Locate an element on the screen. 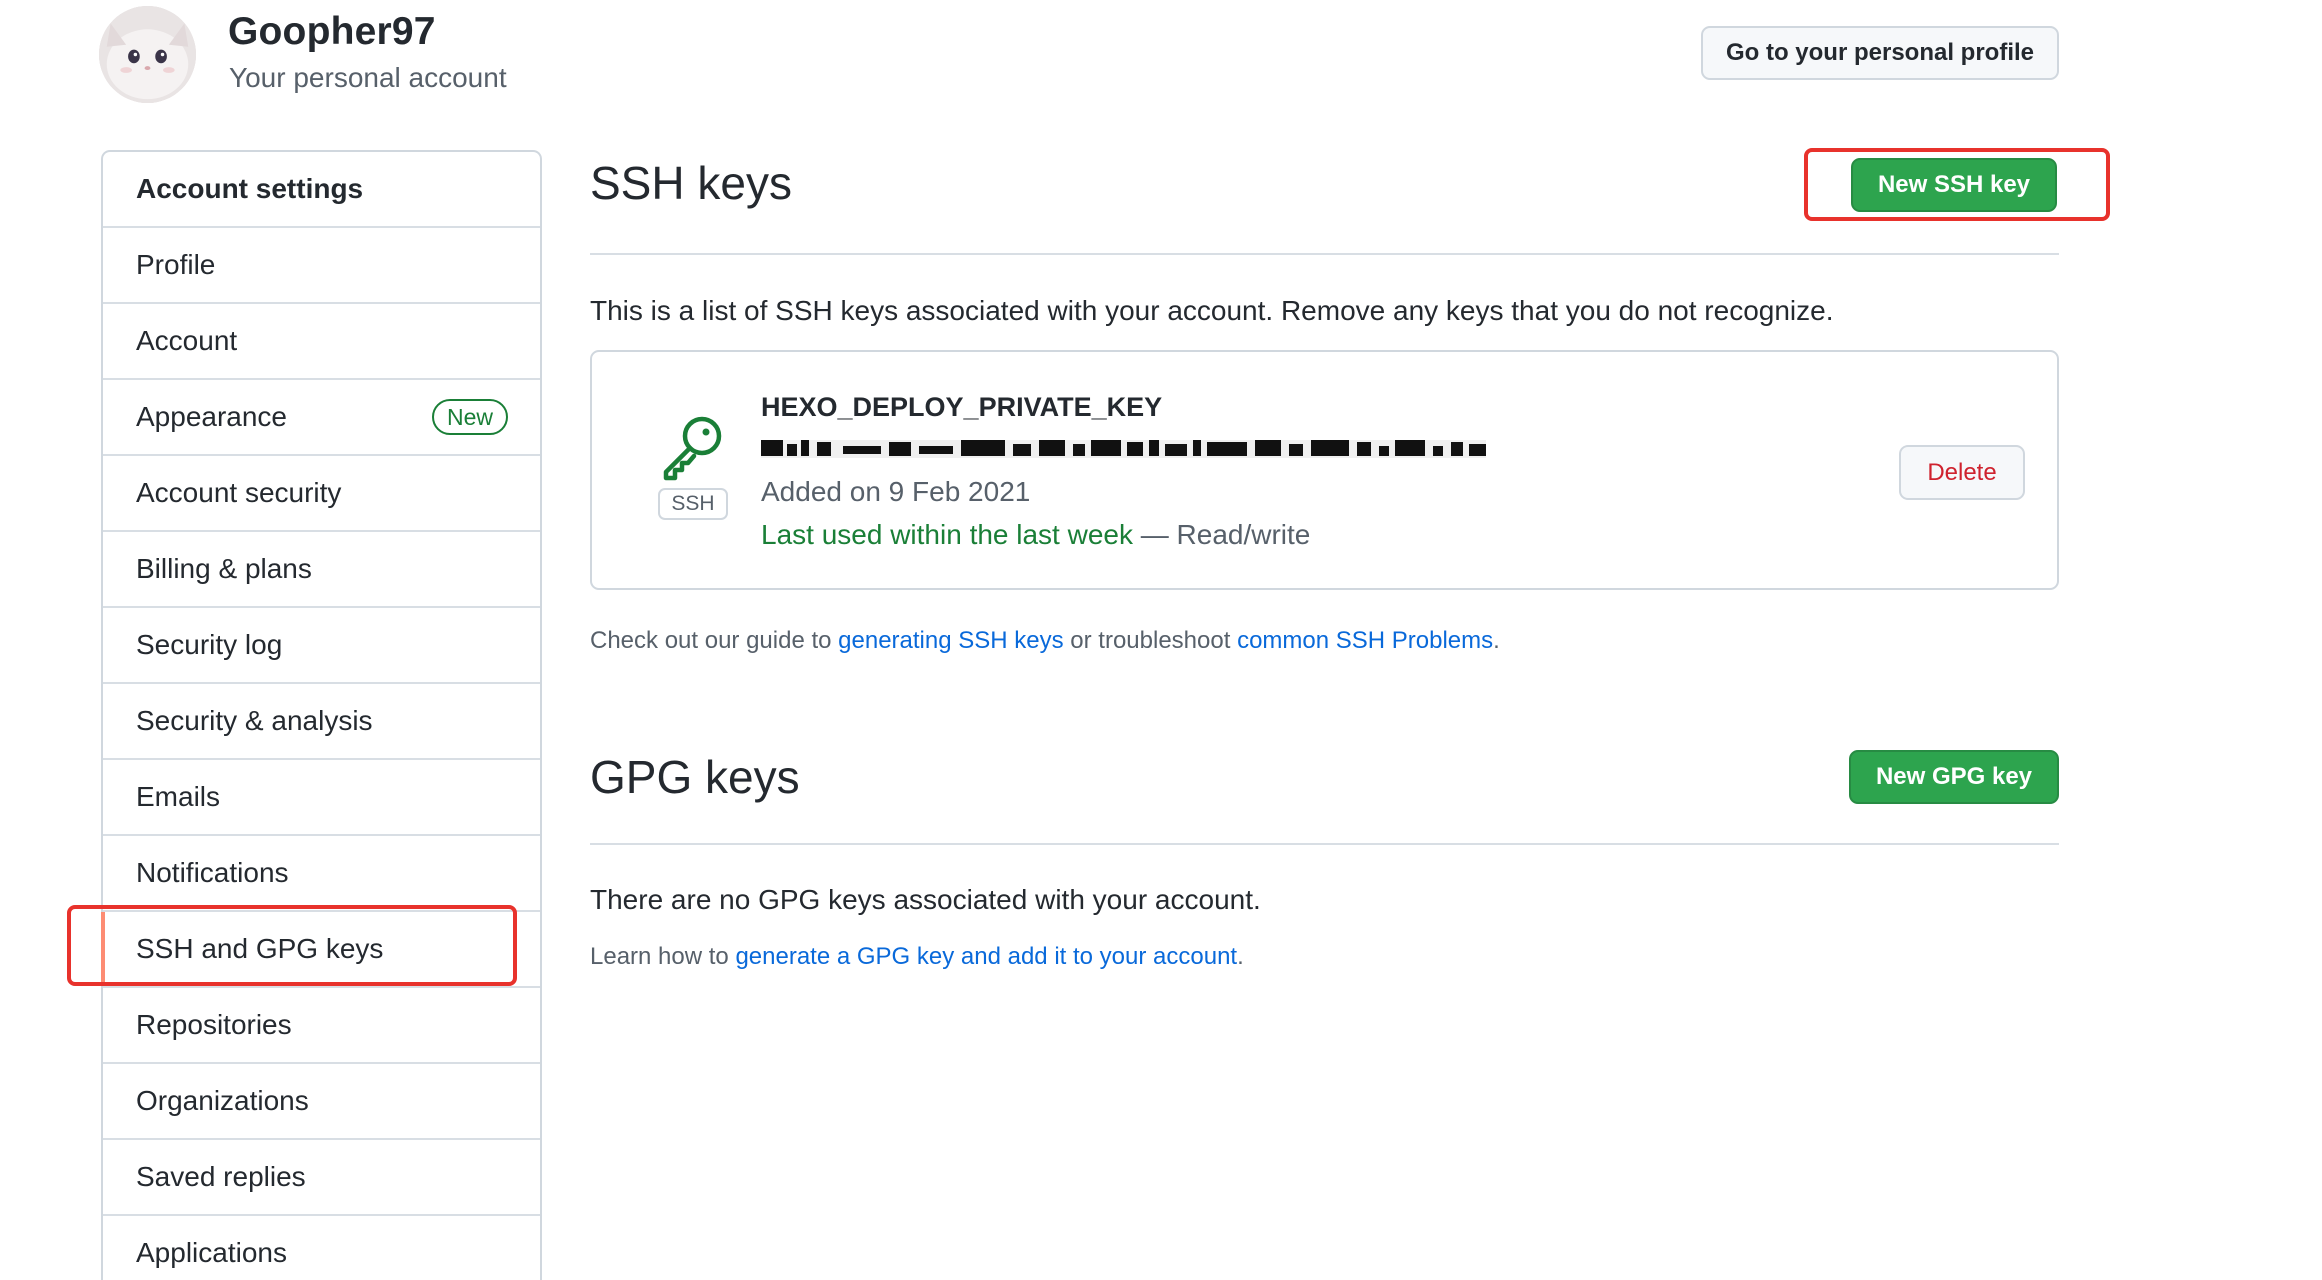 The image size is (2322, 1280). ssh-key-last-used: Last used within the last week is located at coordinates (947, 534).